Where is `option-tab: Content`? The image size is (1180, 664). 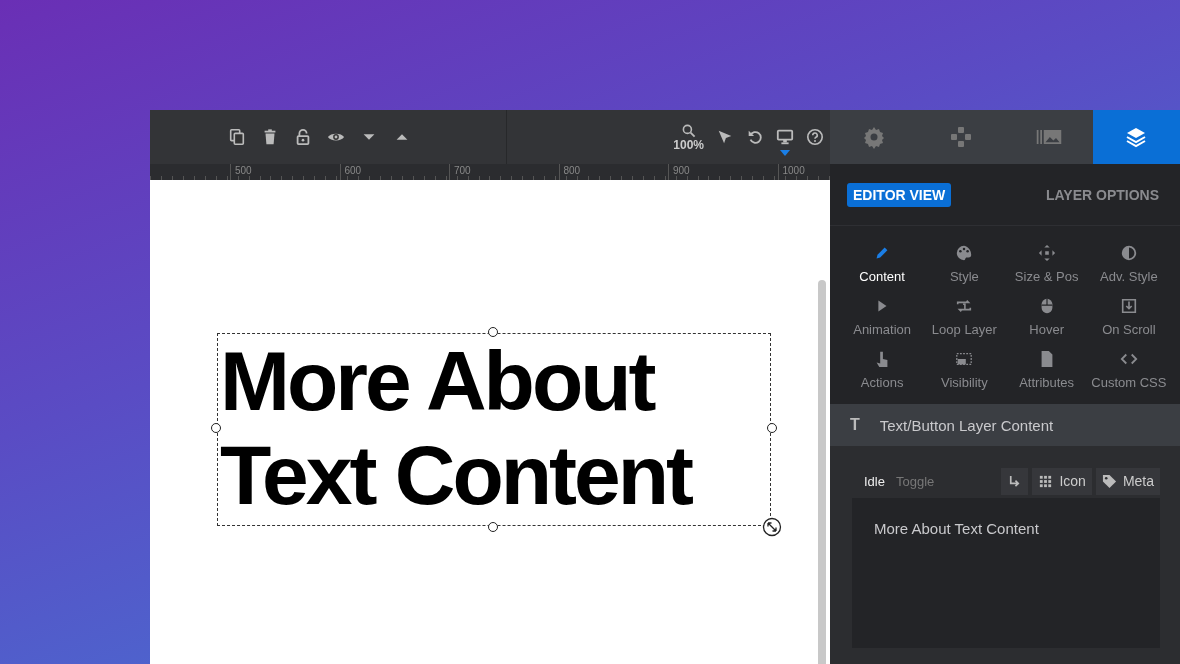 option-tab: Content is located at coordinates (882, 264).